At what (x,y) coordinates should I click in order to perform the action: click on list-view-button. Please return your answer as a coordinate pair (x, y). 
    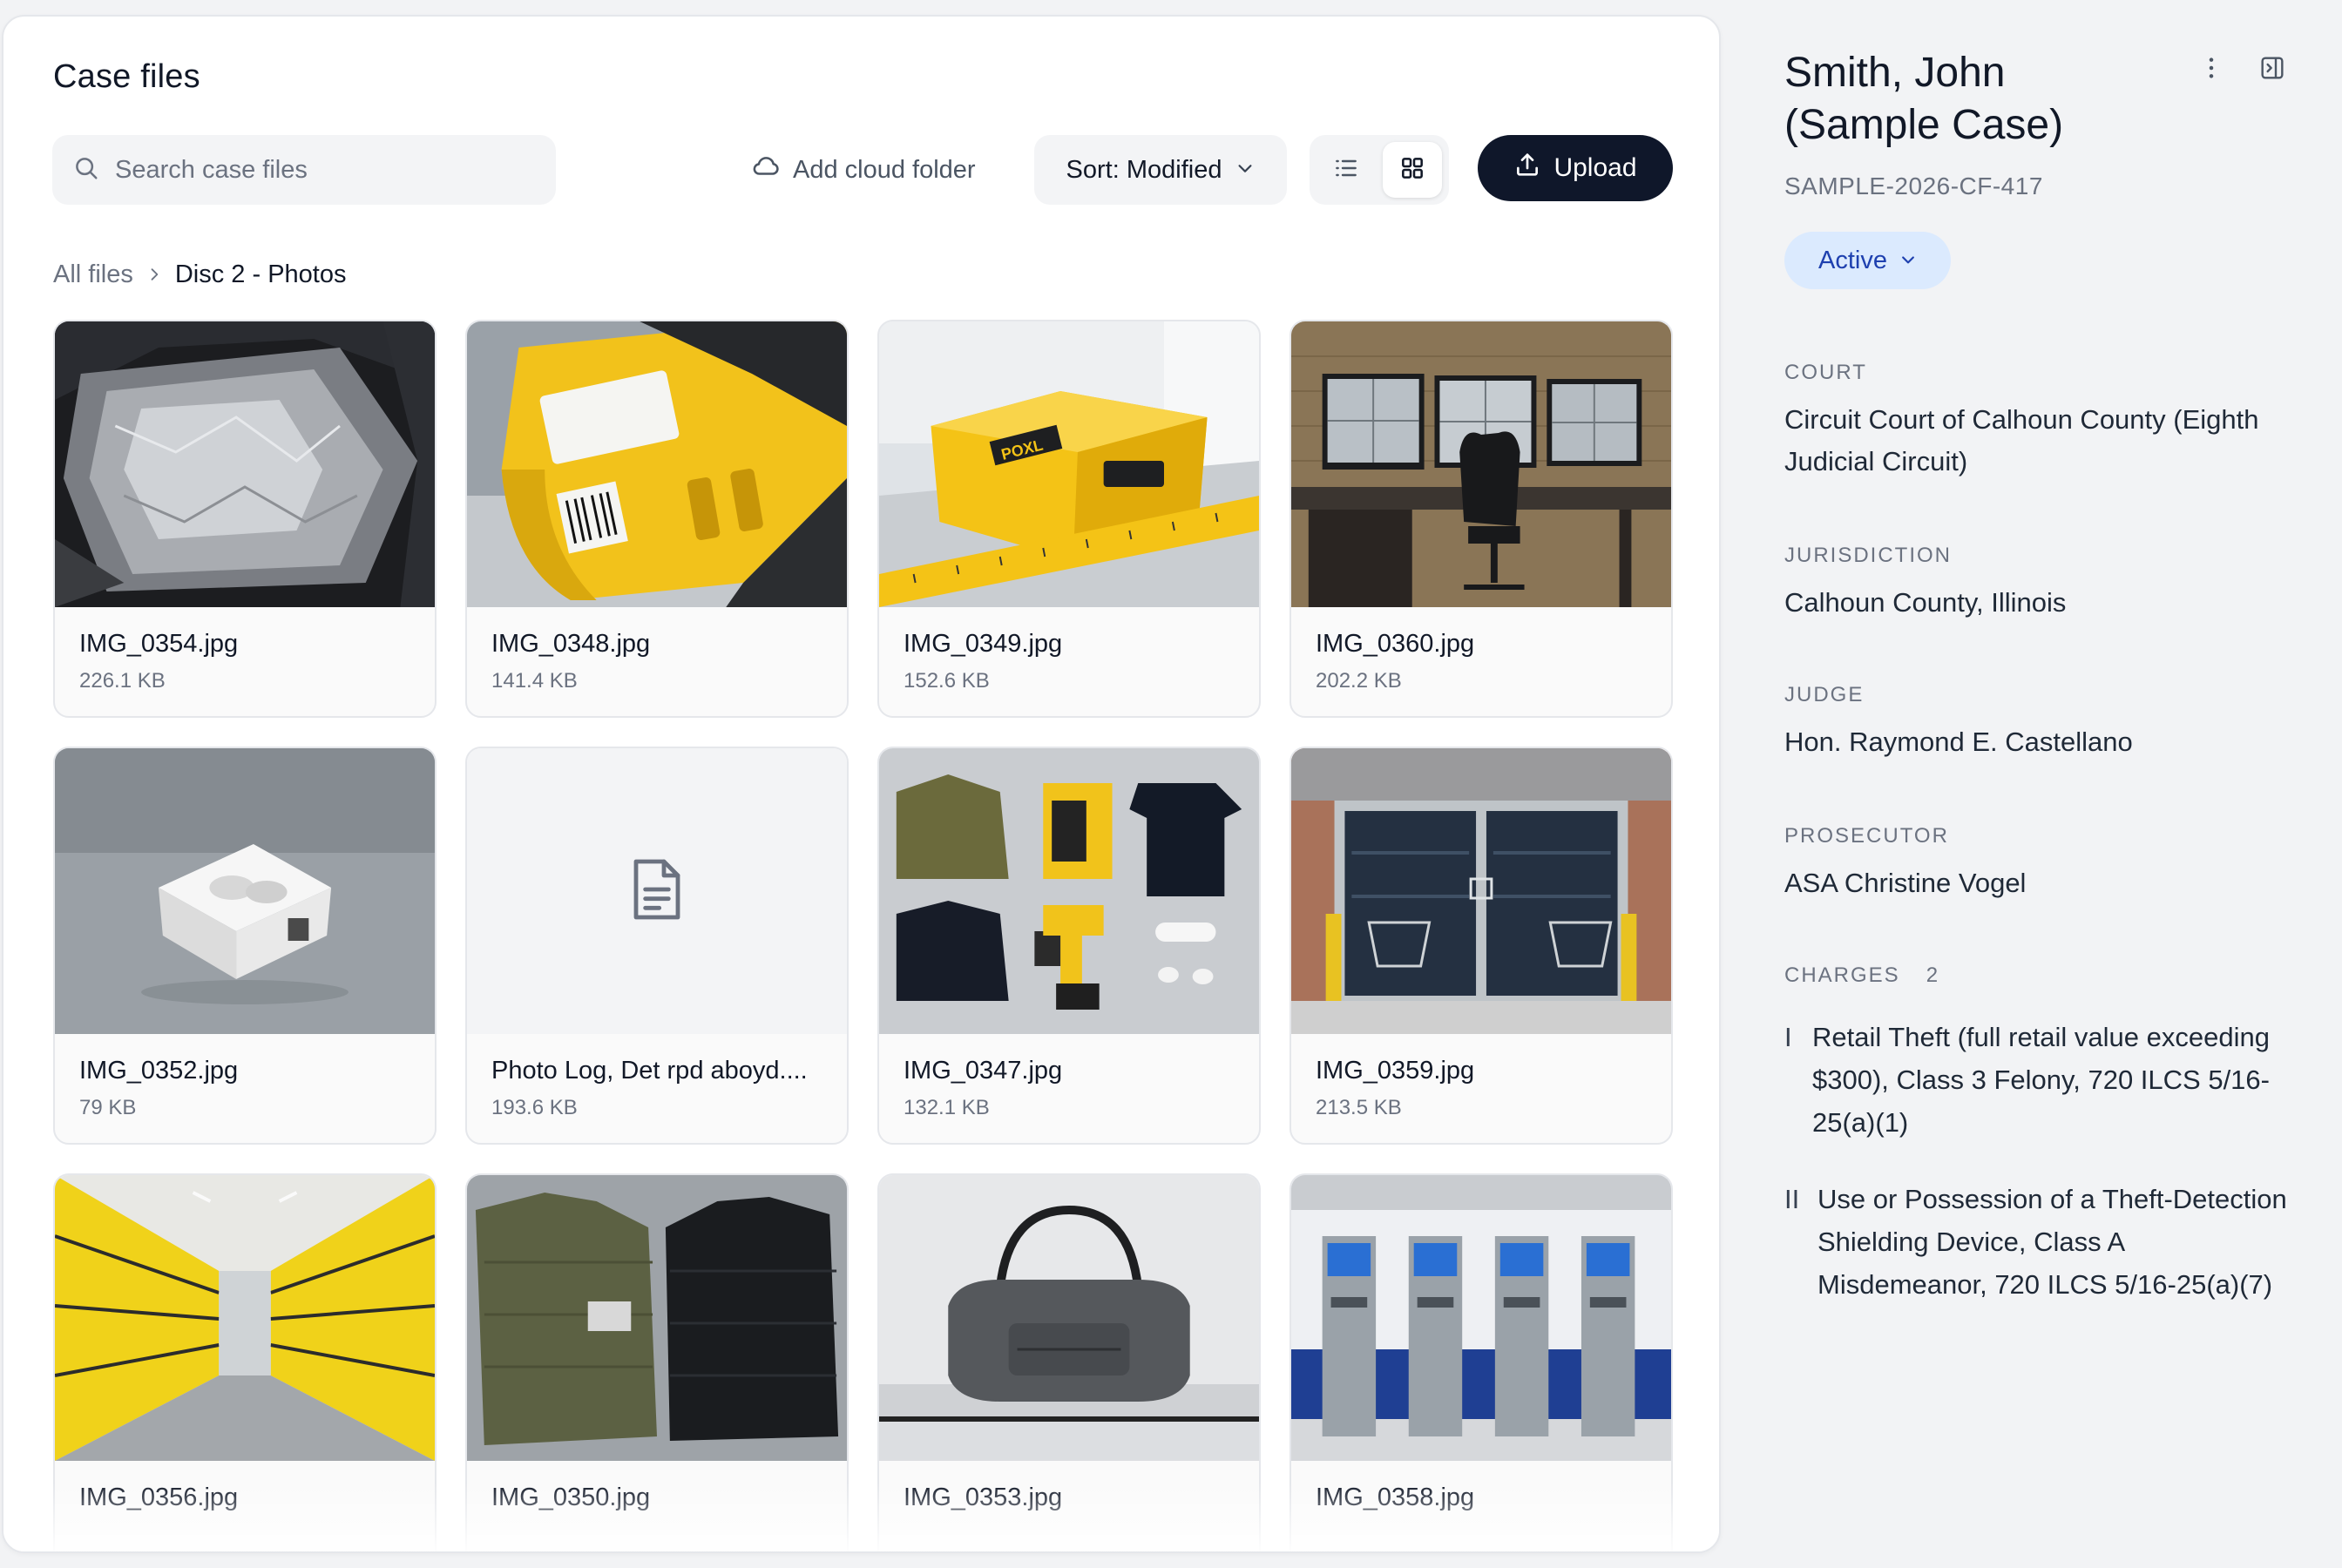
    Looking at the image, I should click on (1346, 170).